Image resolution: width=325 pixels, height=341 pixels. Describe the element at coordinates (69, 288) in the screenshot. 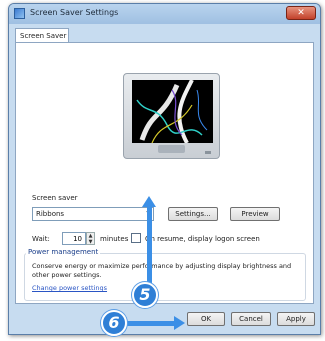

I see `change-power-settings-link: Change power settings` at that location.